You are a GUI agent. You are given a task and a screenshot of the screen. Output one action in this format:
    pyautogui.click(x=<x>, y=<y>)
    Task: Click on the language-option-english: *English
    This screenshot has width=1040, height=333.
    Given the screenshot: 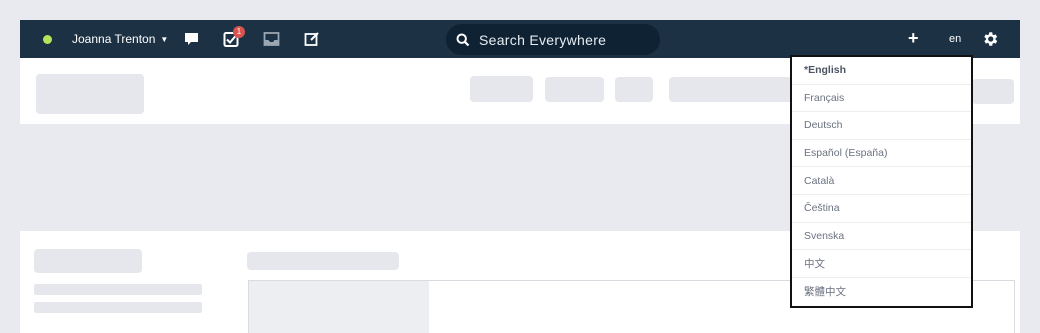 What is the action you would take?
    pyautogui.click(x=881, y=71)
    